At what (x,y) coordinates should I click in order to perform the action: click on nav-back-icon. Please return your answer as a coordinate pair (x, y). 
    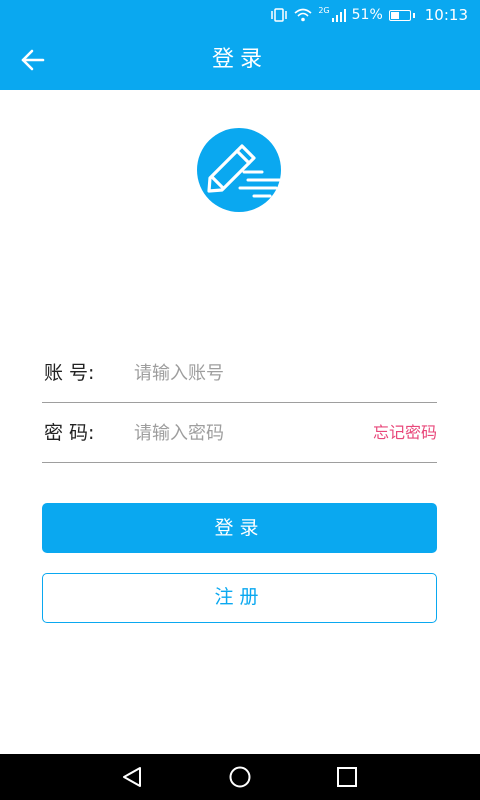
    Looking at the image, I should click on (133, 777).